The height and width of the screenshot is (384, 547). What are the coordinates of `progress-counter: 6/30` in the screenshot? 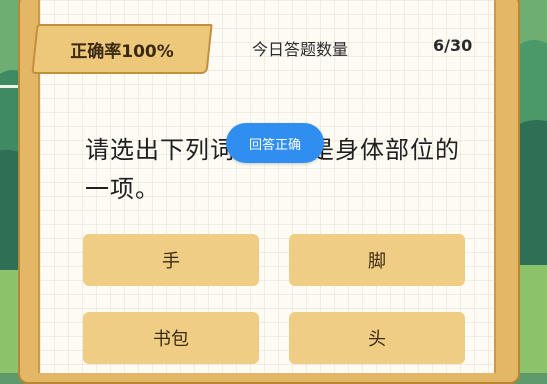 It's located at (453, 45).